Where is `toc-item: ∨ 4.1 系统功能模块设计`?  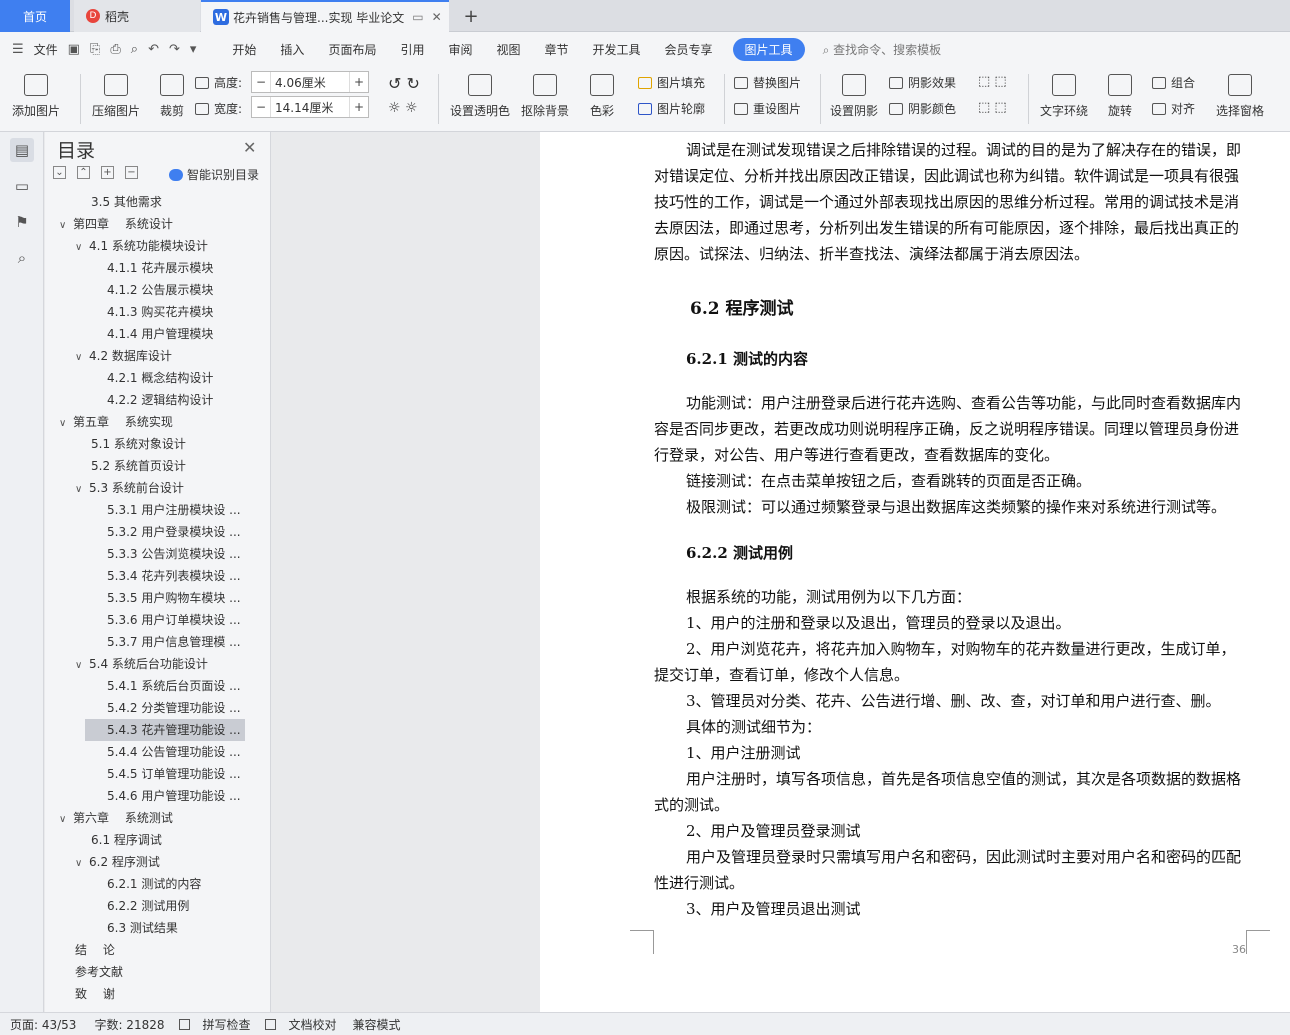 toc-item: ∨ 4.1 系统功能模块设计 is located at coordinates (155, 246).